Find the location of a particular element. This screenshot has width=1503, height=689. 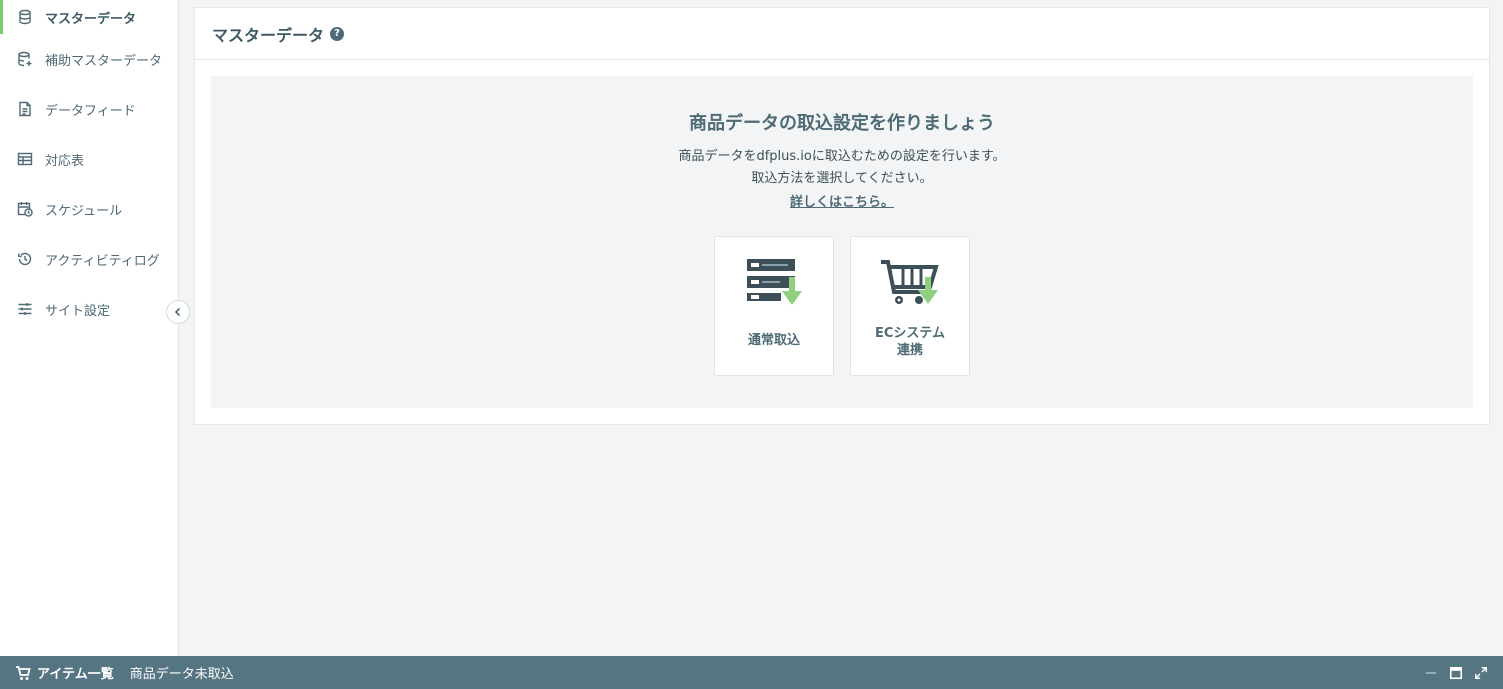

card-label-line2: 連携 is located at coordinates (909, 350).